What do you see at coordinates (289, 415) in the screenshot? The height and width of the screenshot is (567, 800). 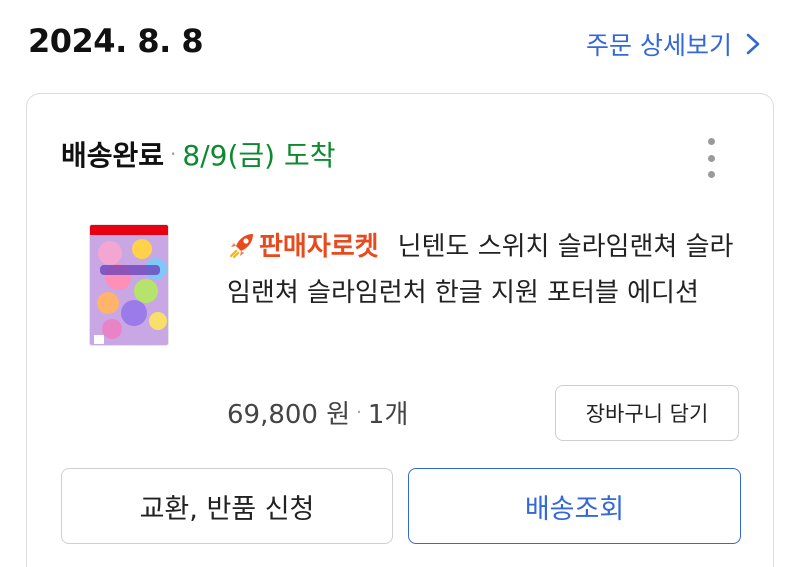 I see `product-price: 69,800 원` at bounding box center [289, 415].